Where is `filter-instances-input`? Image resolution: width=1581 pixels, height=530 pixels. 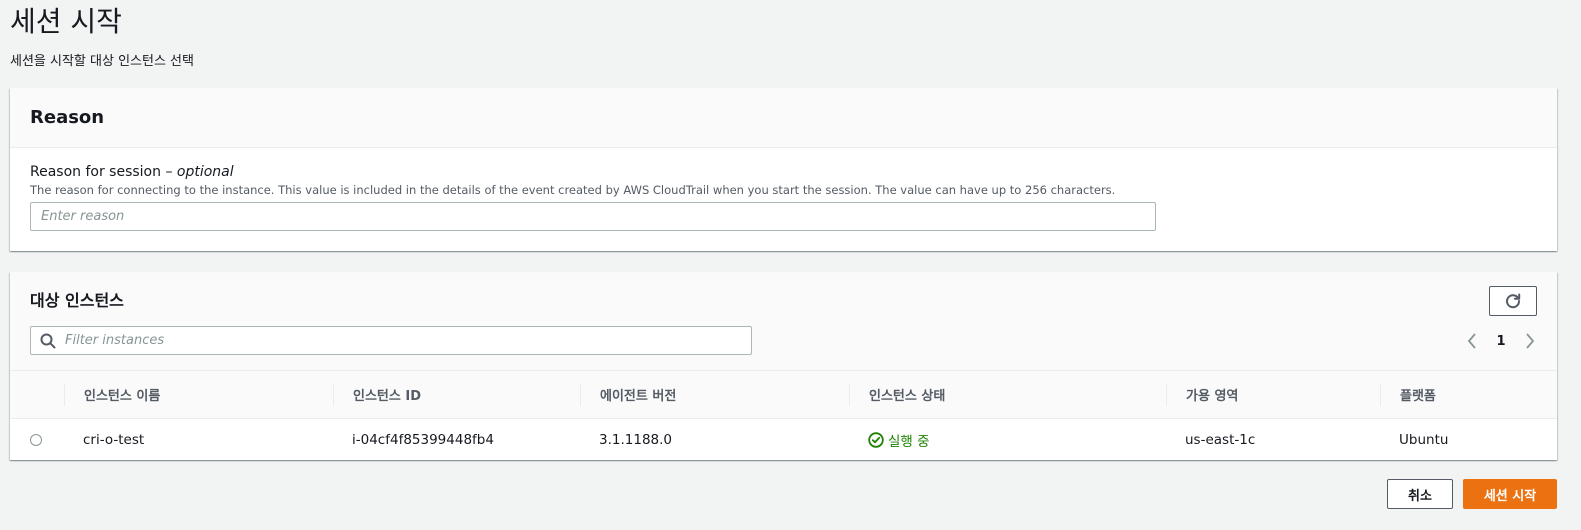
filter-instances-input is located at coordinates (408, 340).